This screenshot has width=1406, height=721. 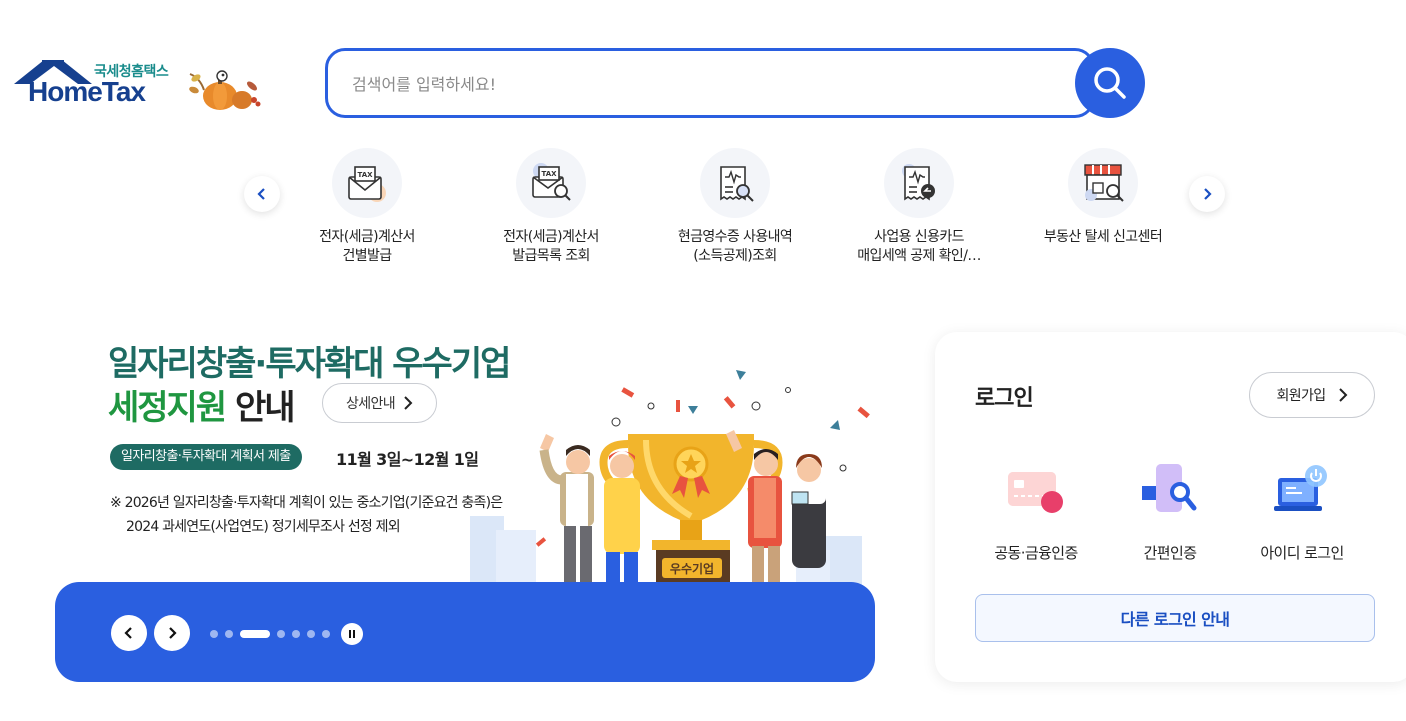 What do you see at coordinates (206, 457) in the screenshot?
I see `banner-badge: 일자리창출·투자확대 계획서 제출` at bounding box center [206, 457].